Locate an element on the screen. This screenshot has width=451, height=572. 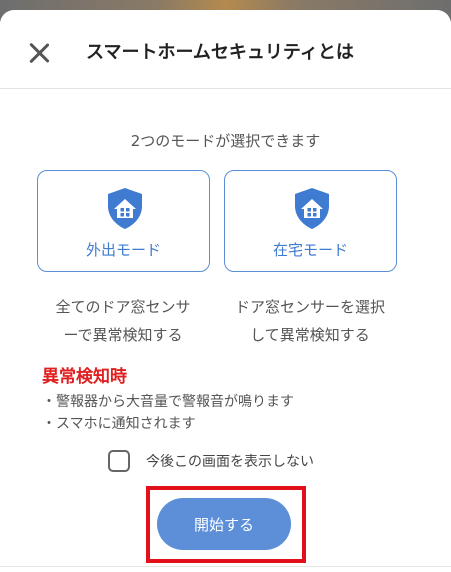
header-divider is located at coordinates (225, 88).